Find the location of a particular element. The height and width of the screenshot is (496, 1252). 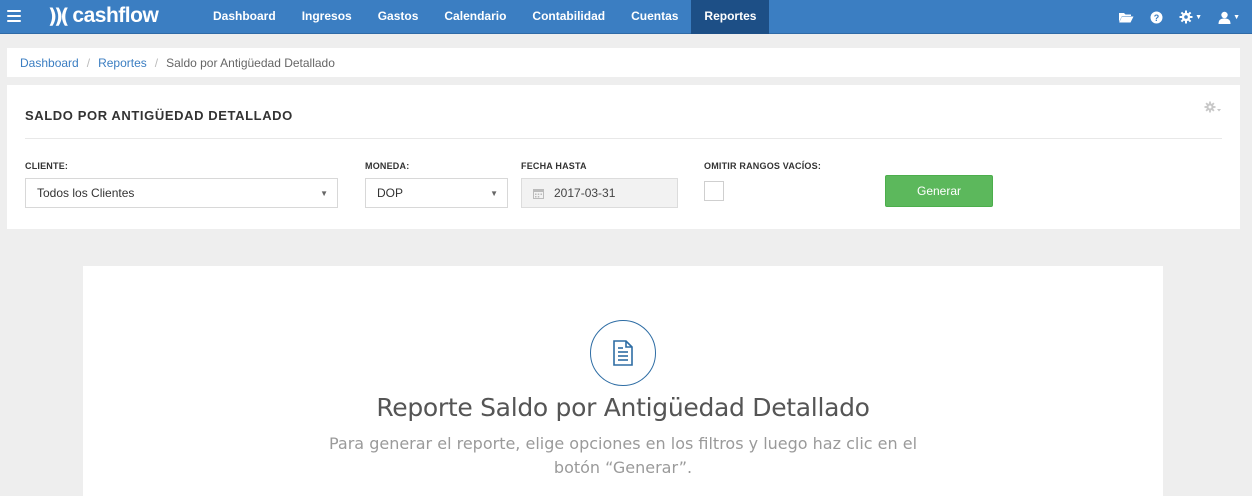

app-logo: ))( cashflow is located at coordinates (103, 16).